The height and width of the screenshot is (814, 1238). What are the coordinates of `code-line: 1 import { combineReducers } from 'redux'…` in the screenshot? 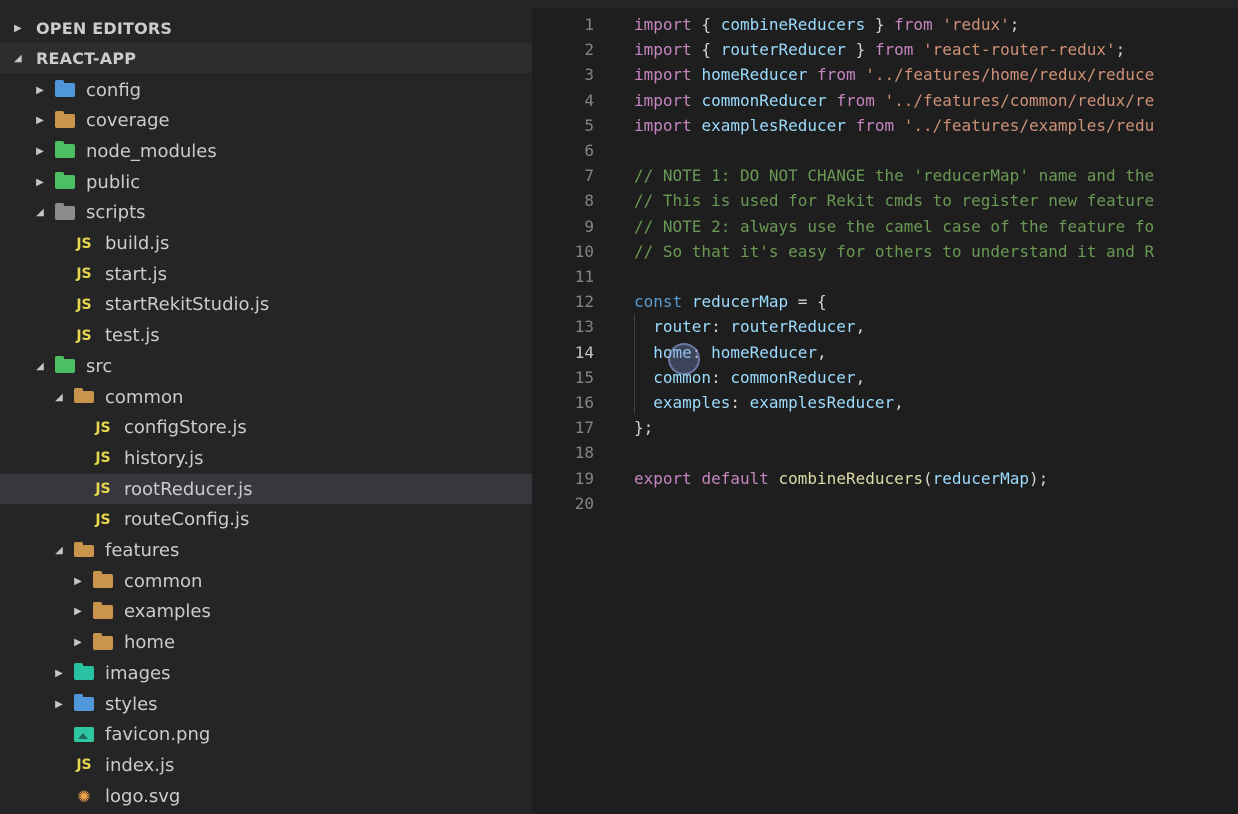 It's located at (885, 24).